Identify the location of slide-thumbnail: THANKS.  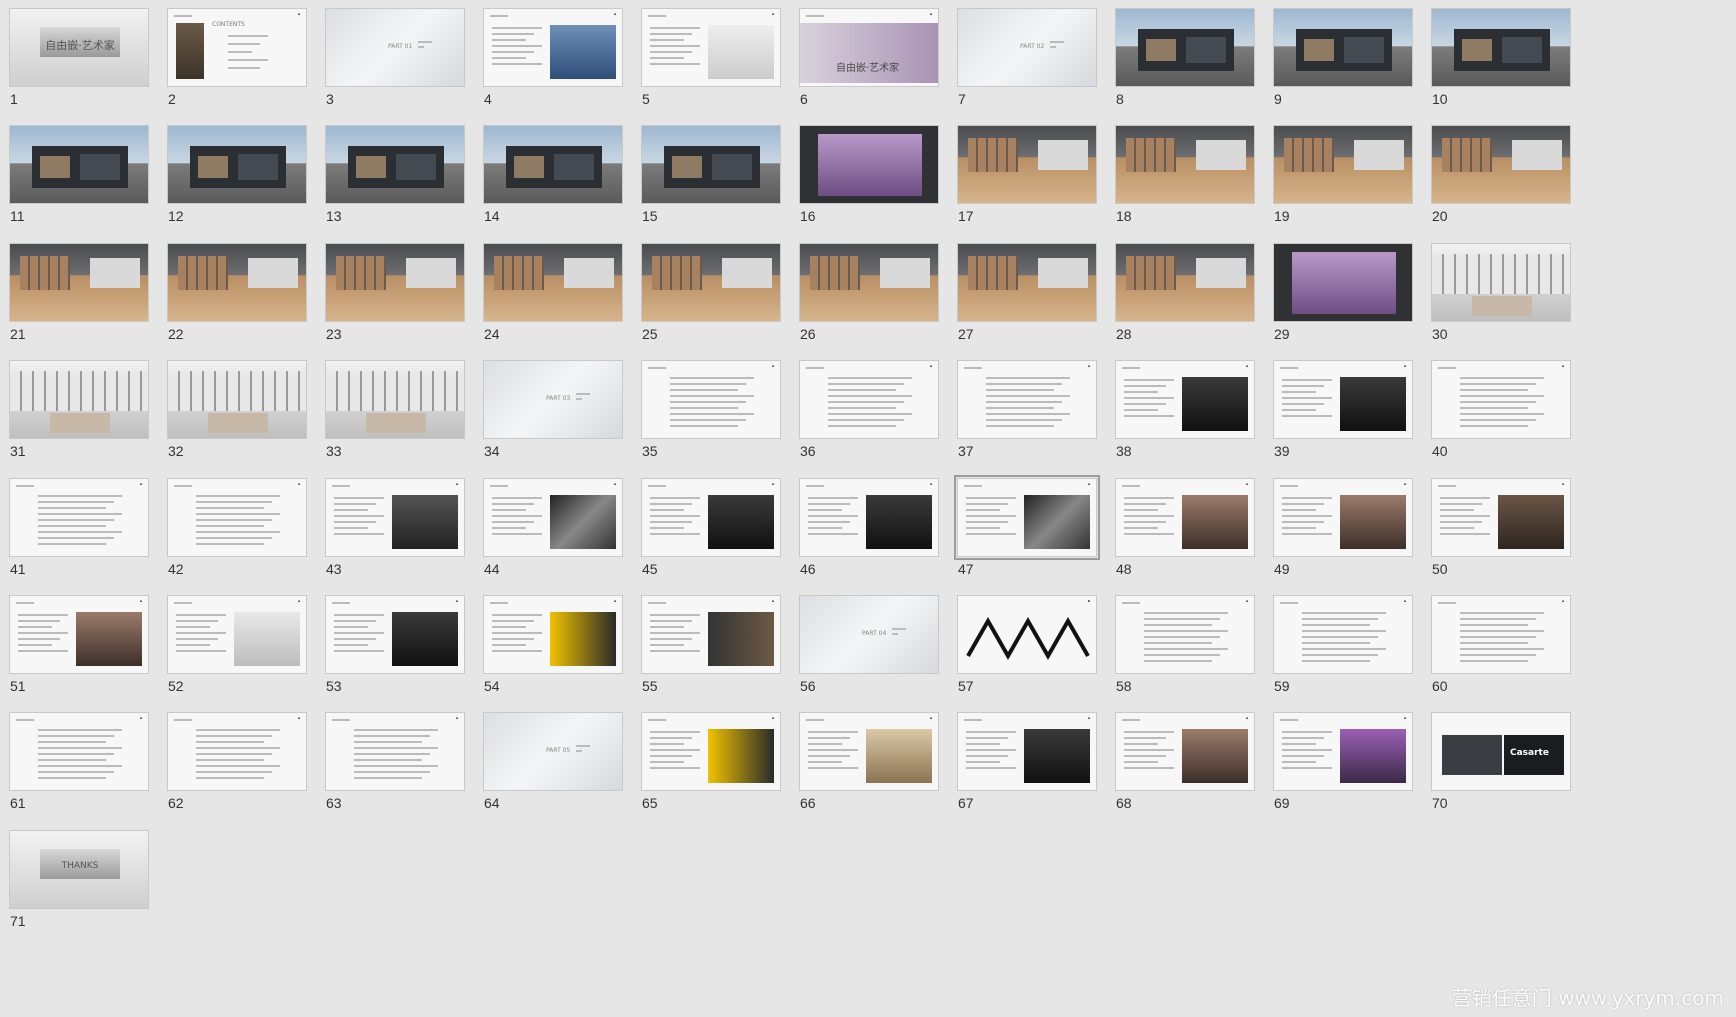
(79, 869).